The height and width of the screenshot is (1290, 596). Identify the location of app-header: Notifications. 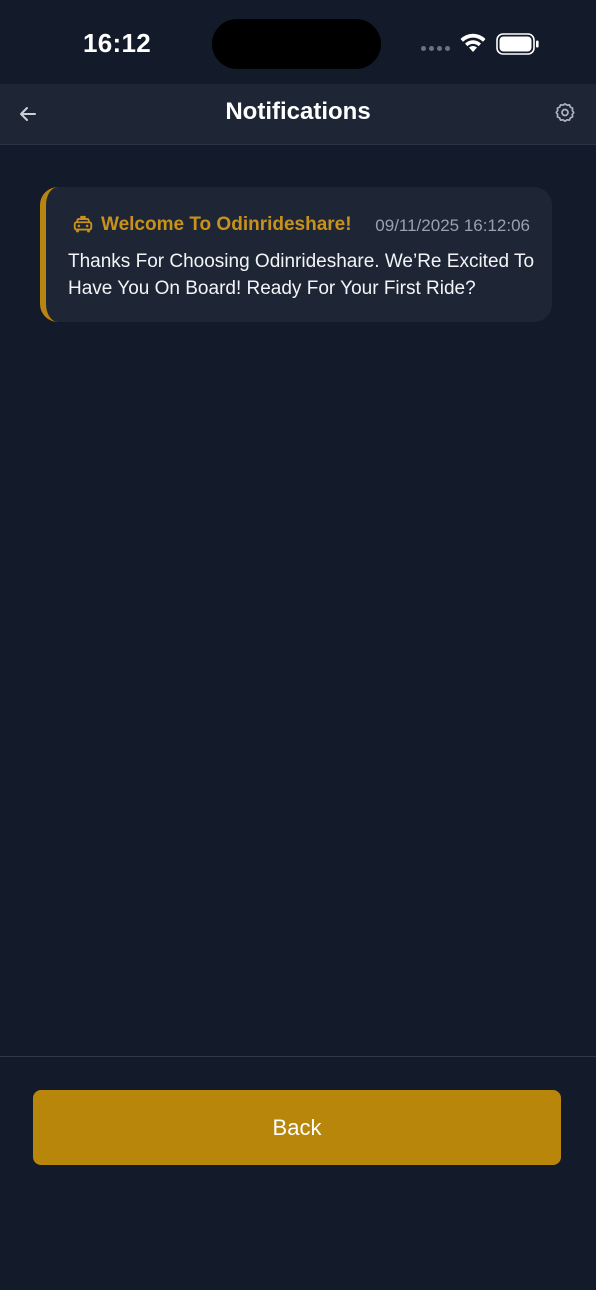
(298, 114).